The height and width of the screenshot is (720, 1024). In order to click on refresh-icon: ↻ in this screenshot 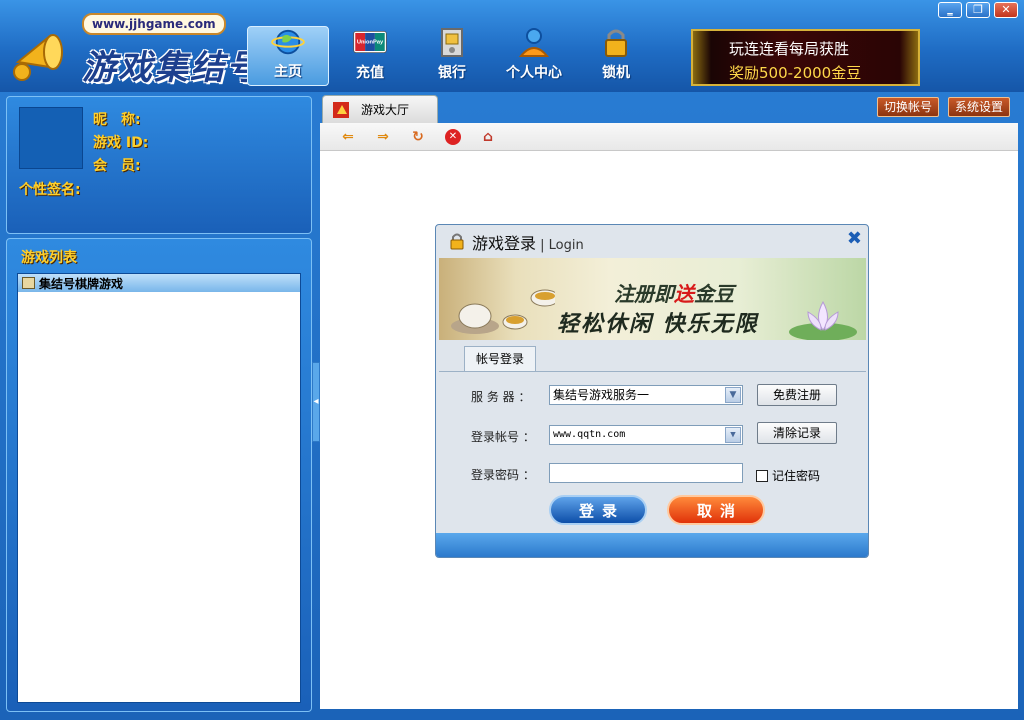, I will do `click(418, 137)`.